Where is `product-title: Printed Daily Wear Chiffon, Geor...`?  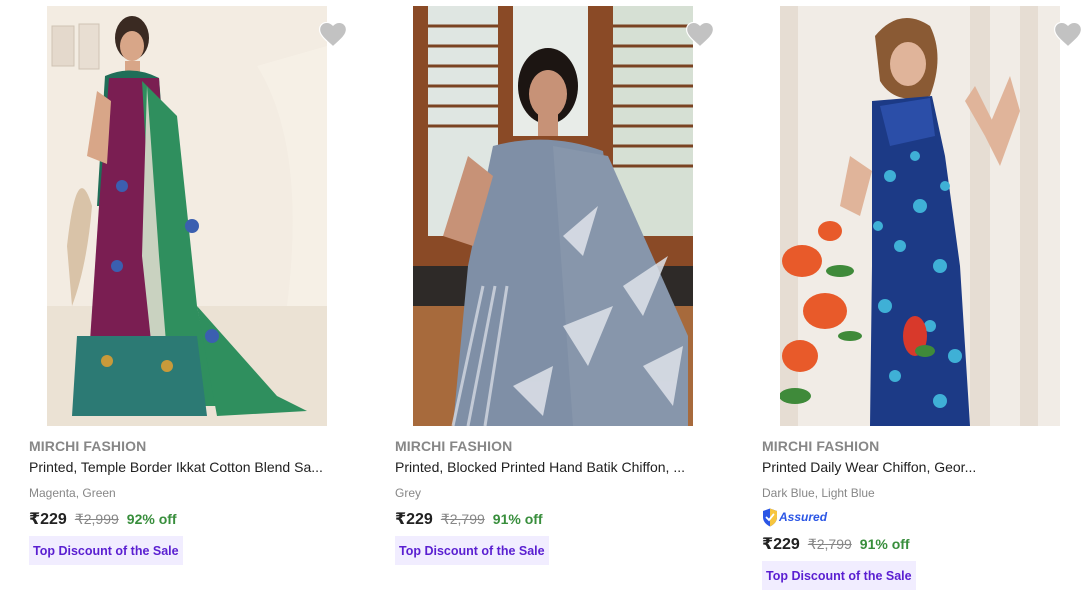 product-title: Printed Daily Wear Chiffon, Geor... is located at coordinates (924, 467).